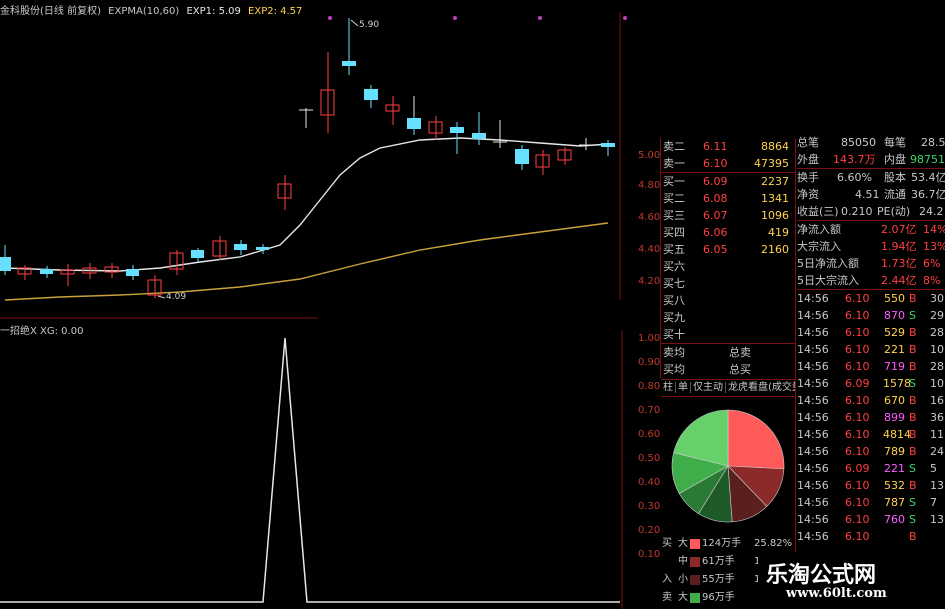 The width and height of the screenshot is (945, 609). Describe the element at coordinates (870, 485) in the screenshot. I see `tick-row: 14:56 6.10 532 B 13` at that location.